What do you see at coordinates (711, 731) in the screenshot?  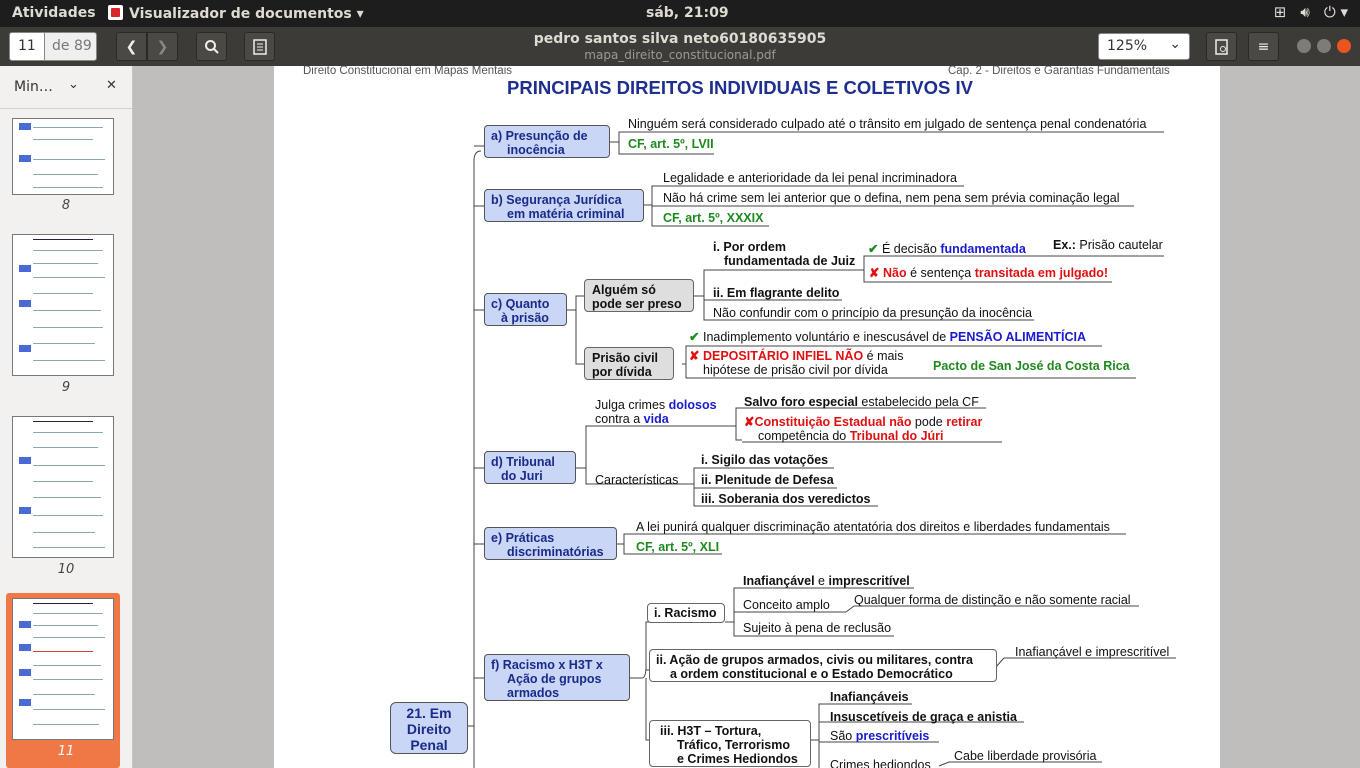 I see `node-line: iii. H3T – Tortura,` at bounding box center [711, 731].